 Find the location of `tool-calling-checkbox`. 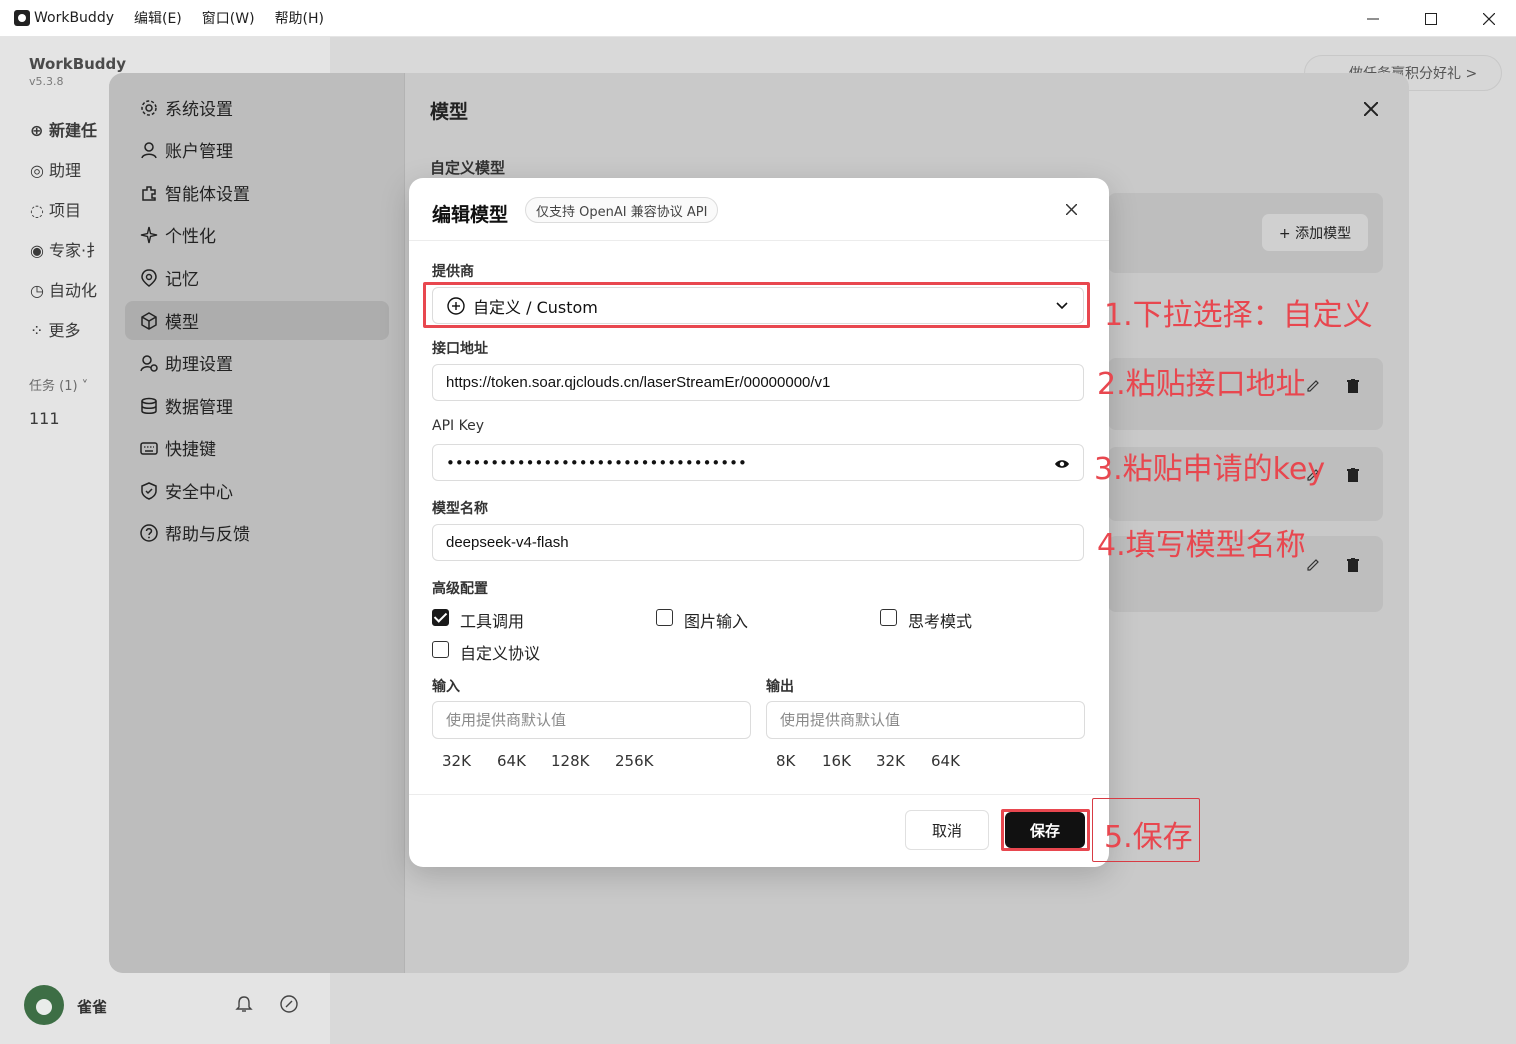

tool-calling-checkbox is located at coordinates (440, 617).